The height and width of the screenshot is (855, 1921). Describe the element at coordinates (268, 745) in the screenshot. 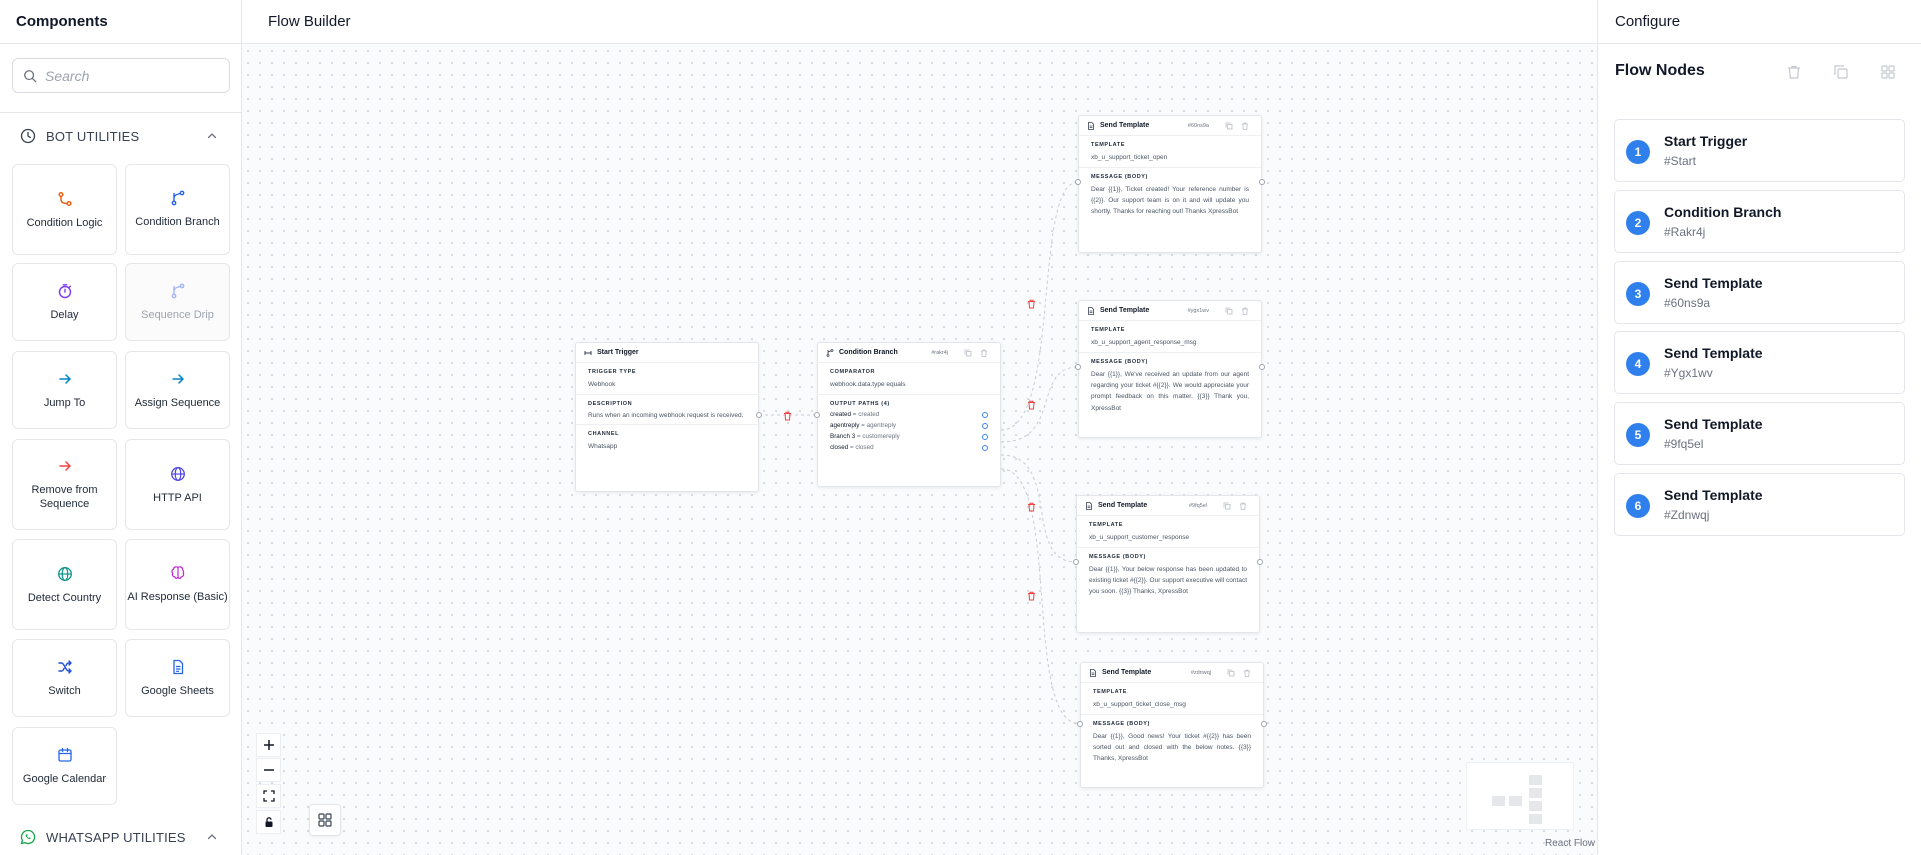

I see `zoom-in-button` at that location.